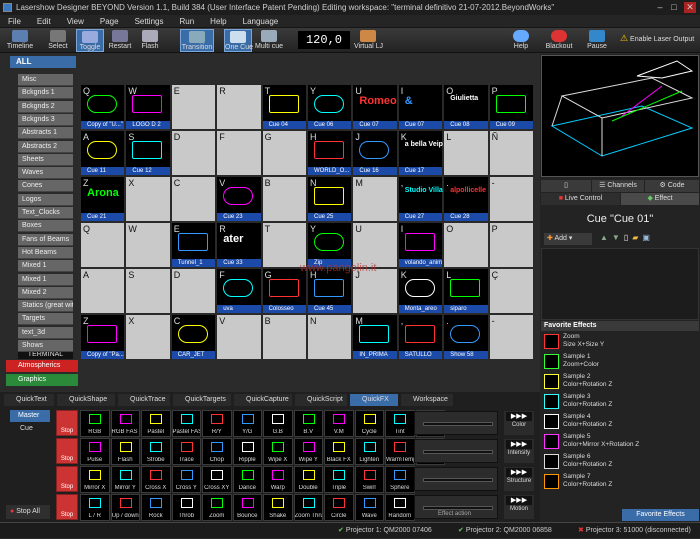 The height and width of the screenshot is (539, 700). I want to click on menu-help: Help, so click(218, 21).